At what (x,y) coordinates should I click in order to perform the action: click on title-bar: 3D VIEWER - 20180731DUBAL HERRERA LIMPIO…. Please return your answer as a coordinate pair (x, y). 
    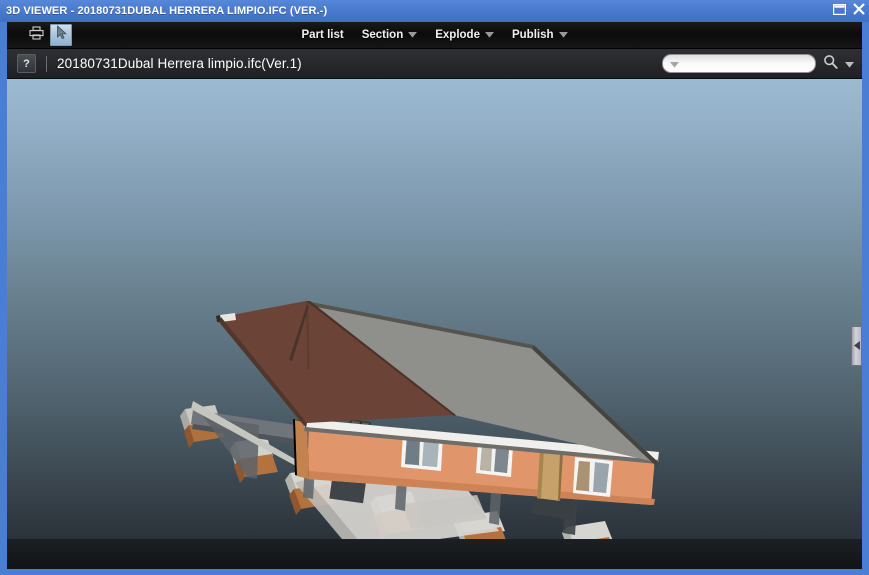
    Looking at the image, I should click on (434, 11).